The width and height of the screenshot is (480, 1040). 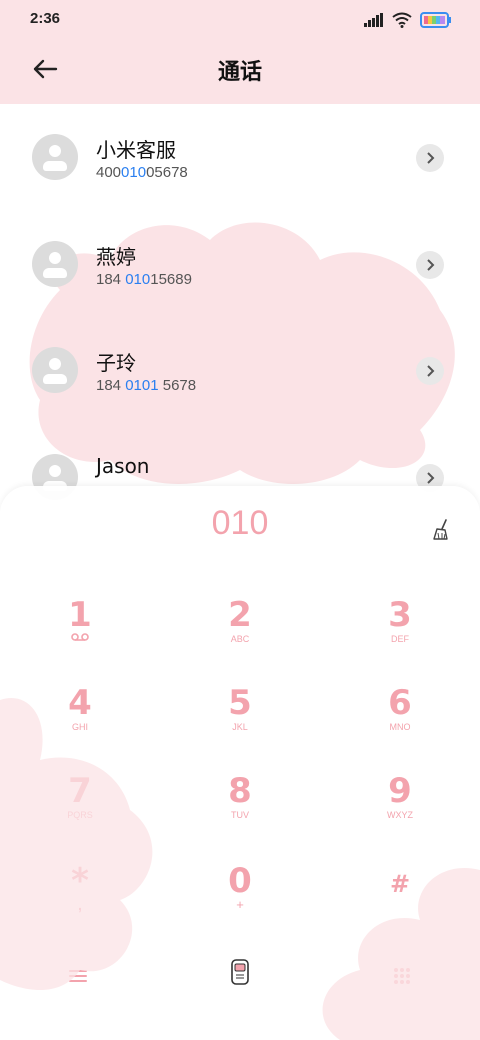 I want to click on contact-item: 子玲 184 0101 5678, so click(x=240, y=370).